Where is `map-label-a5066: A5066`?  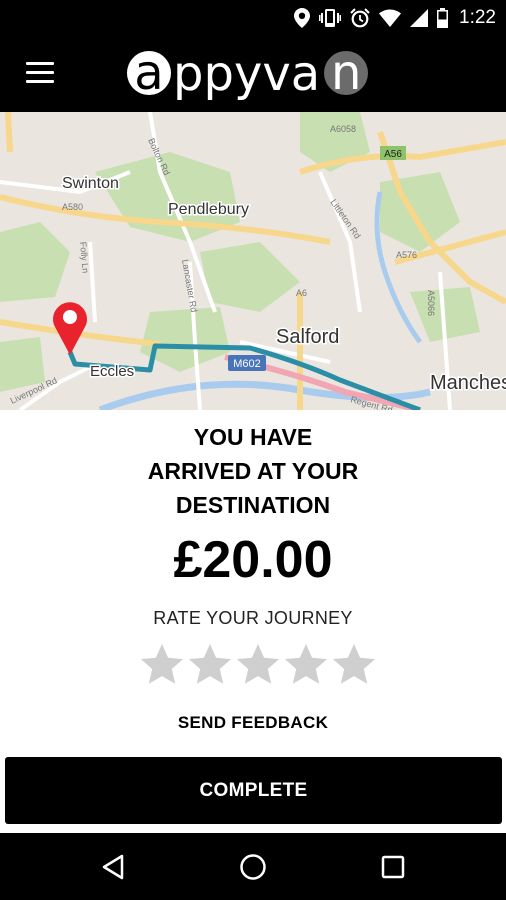
map-label-a5066: A5066 is located at coordinates (431, 303).